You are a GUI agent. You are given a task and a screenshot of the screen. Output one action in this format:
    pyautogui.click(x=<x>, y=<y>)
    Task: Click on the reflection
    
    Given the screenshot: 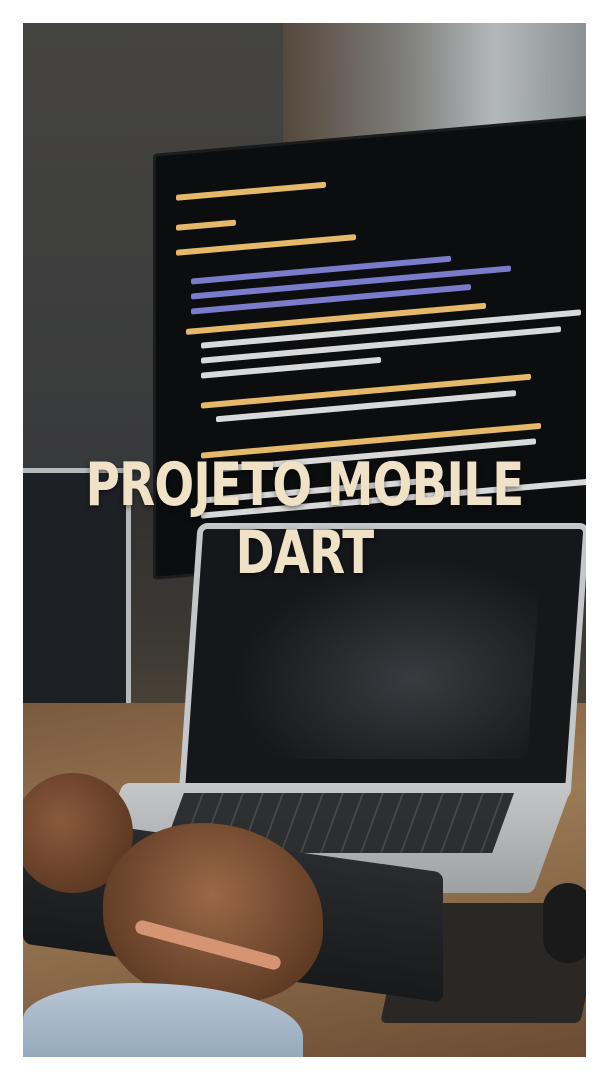 What is the action you would take?
    pyautogui.click(x=384, y=659)
    